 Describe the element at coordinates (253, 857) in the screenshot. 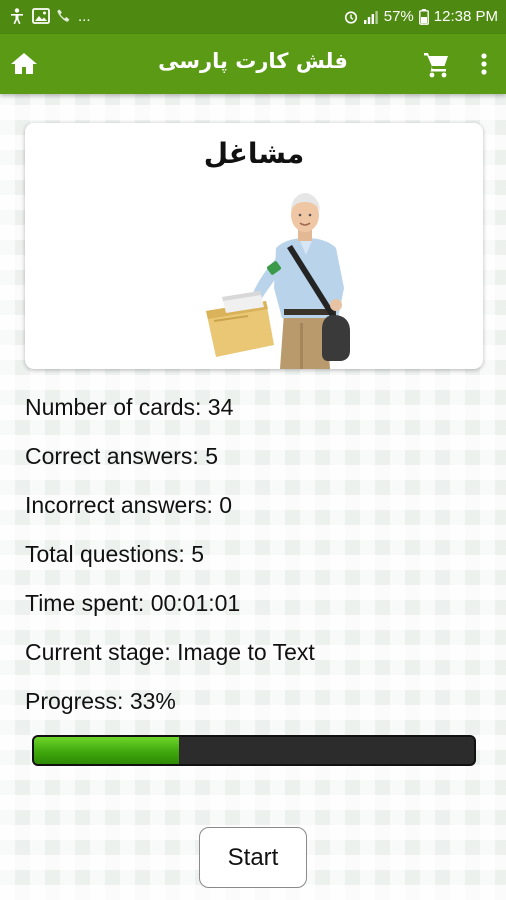

I see `start-button: Start` at that location.